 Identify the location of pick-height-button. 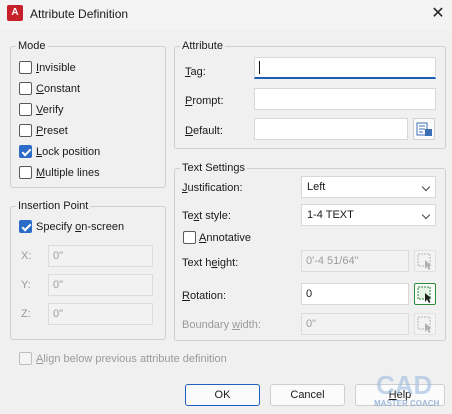
(425, 261).